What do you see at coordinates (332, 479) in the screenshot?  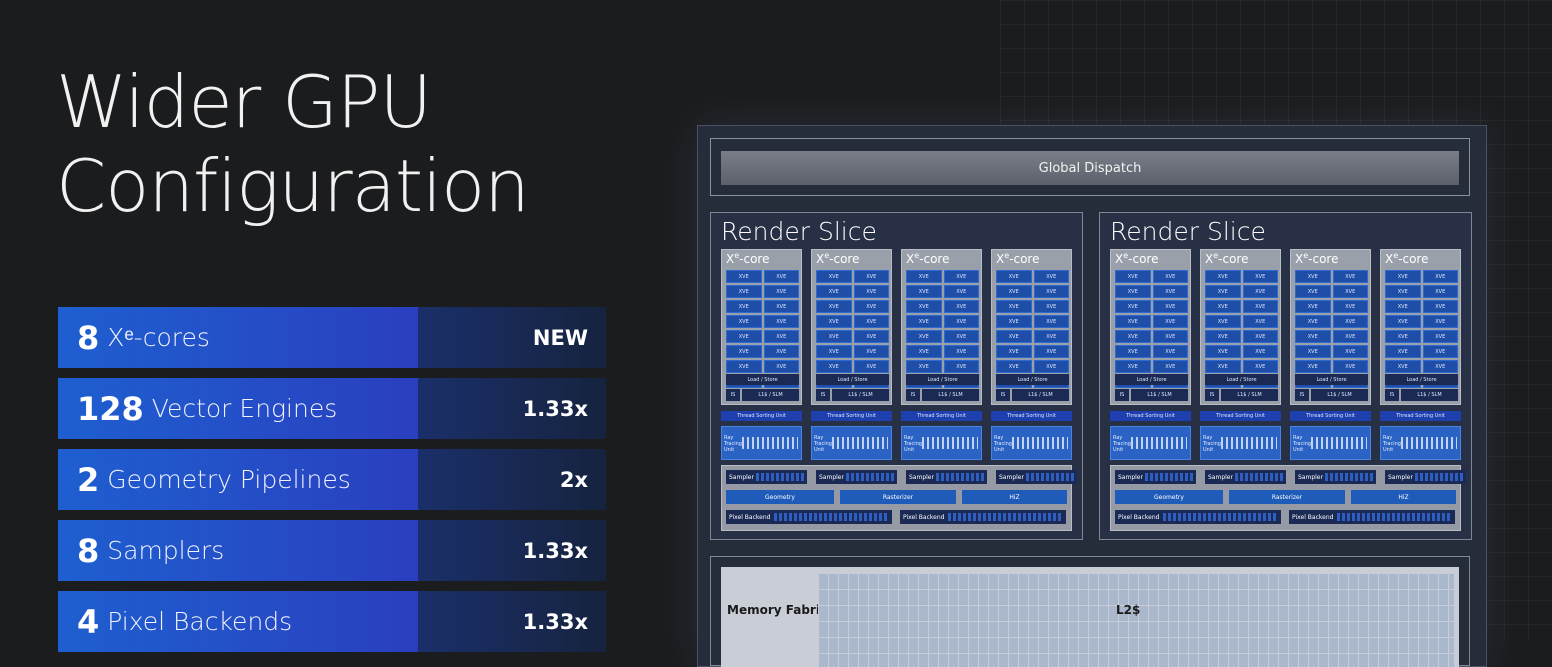 I see `stat-row-geometry-pipelines: 2 Geometry Pipelines 2x` at bounding box center [332, 479].